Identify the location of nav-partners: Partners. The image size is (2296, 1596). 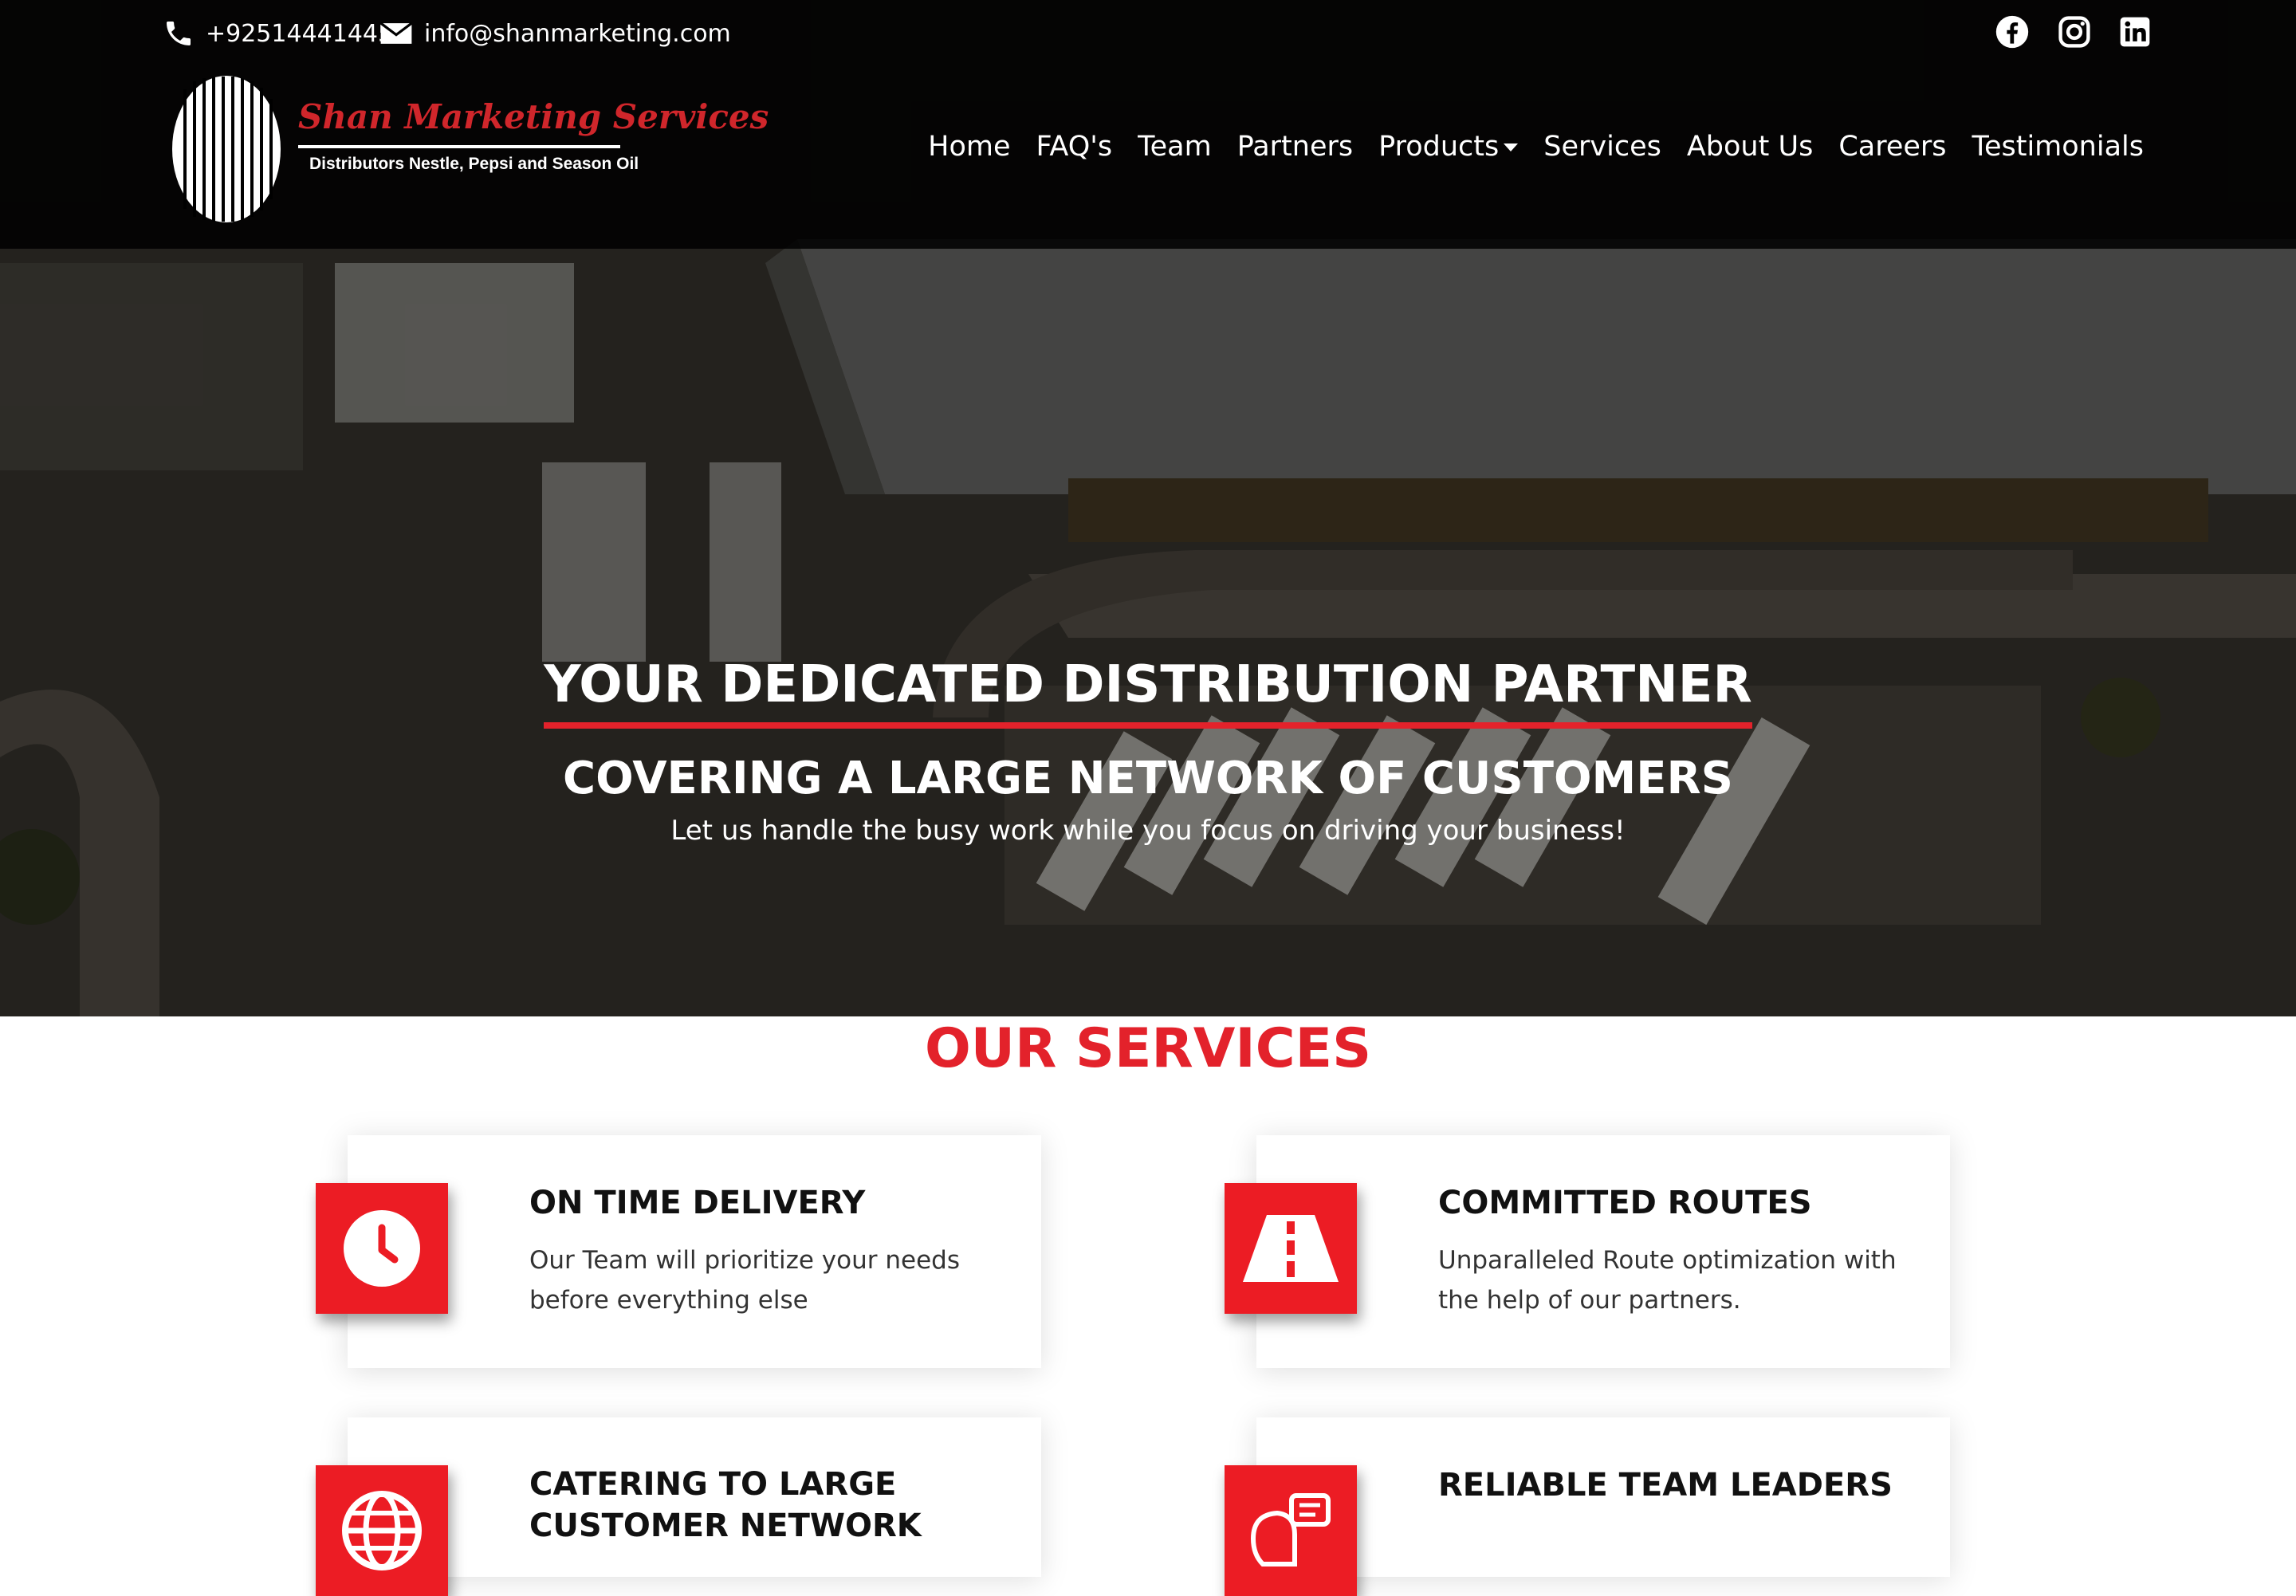
(1295, 147).